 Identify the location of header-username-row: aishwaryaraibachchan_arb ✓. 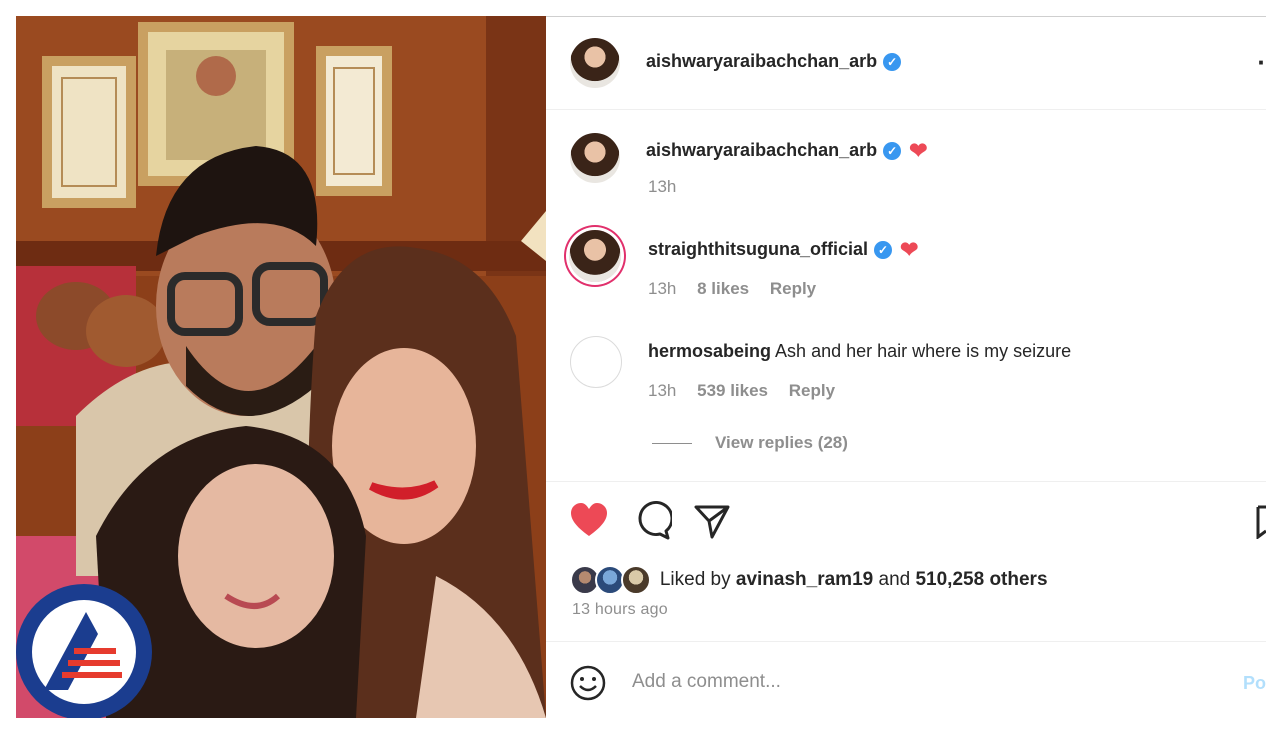
(774, 61).